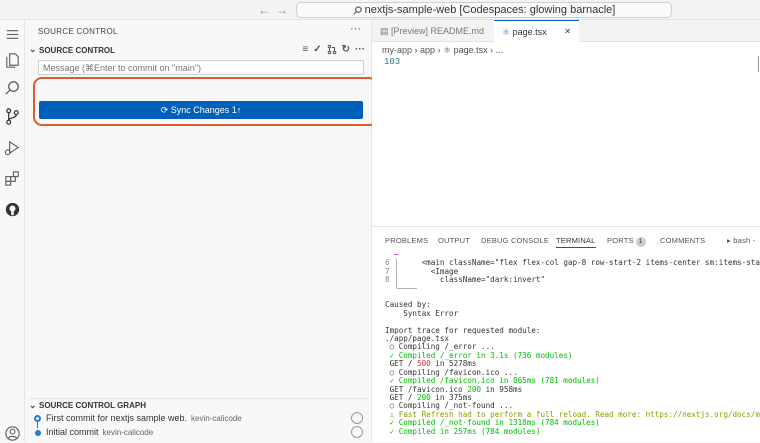 This screenshot has height=443, width=760. What do you see at coordinates (12, 88) in the screenshot?
I see `search-view-icon` at bounding box center [12, 88].